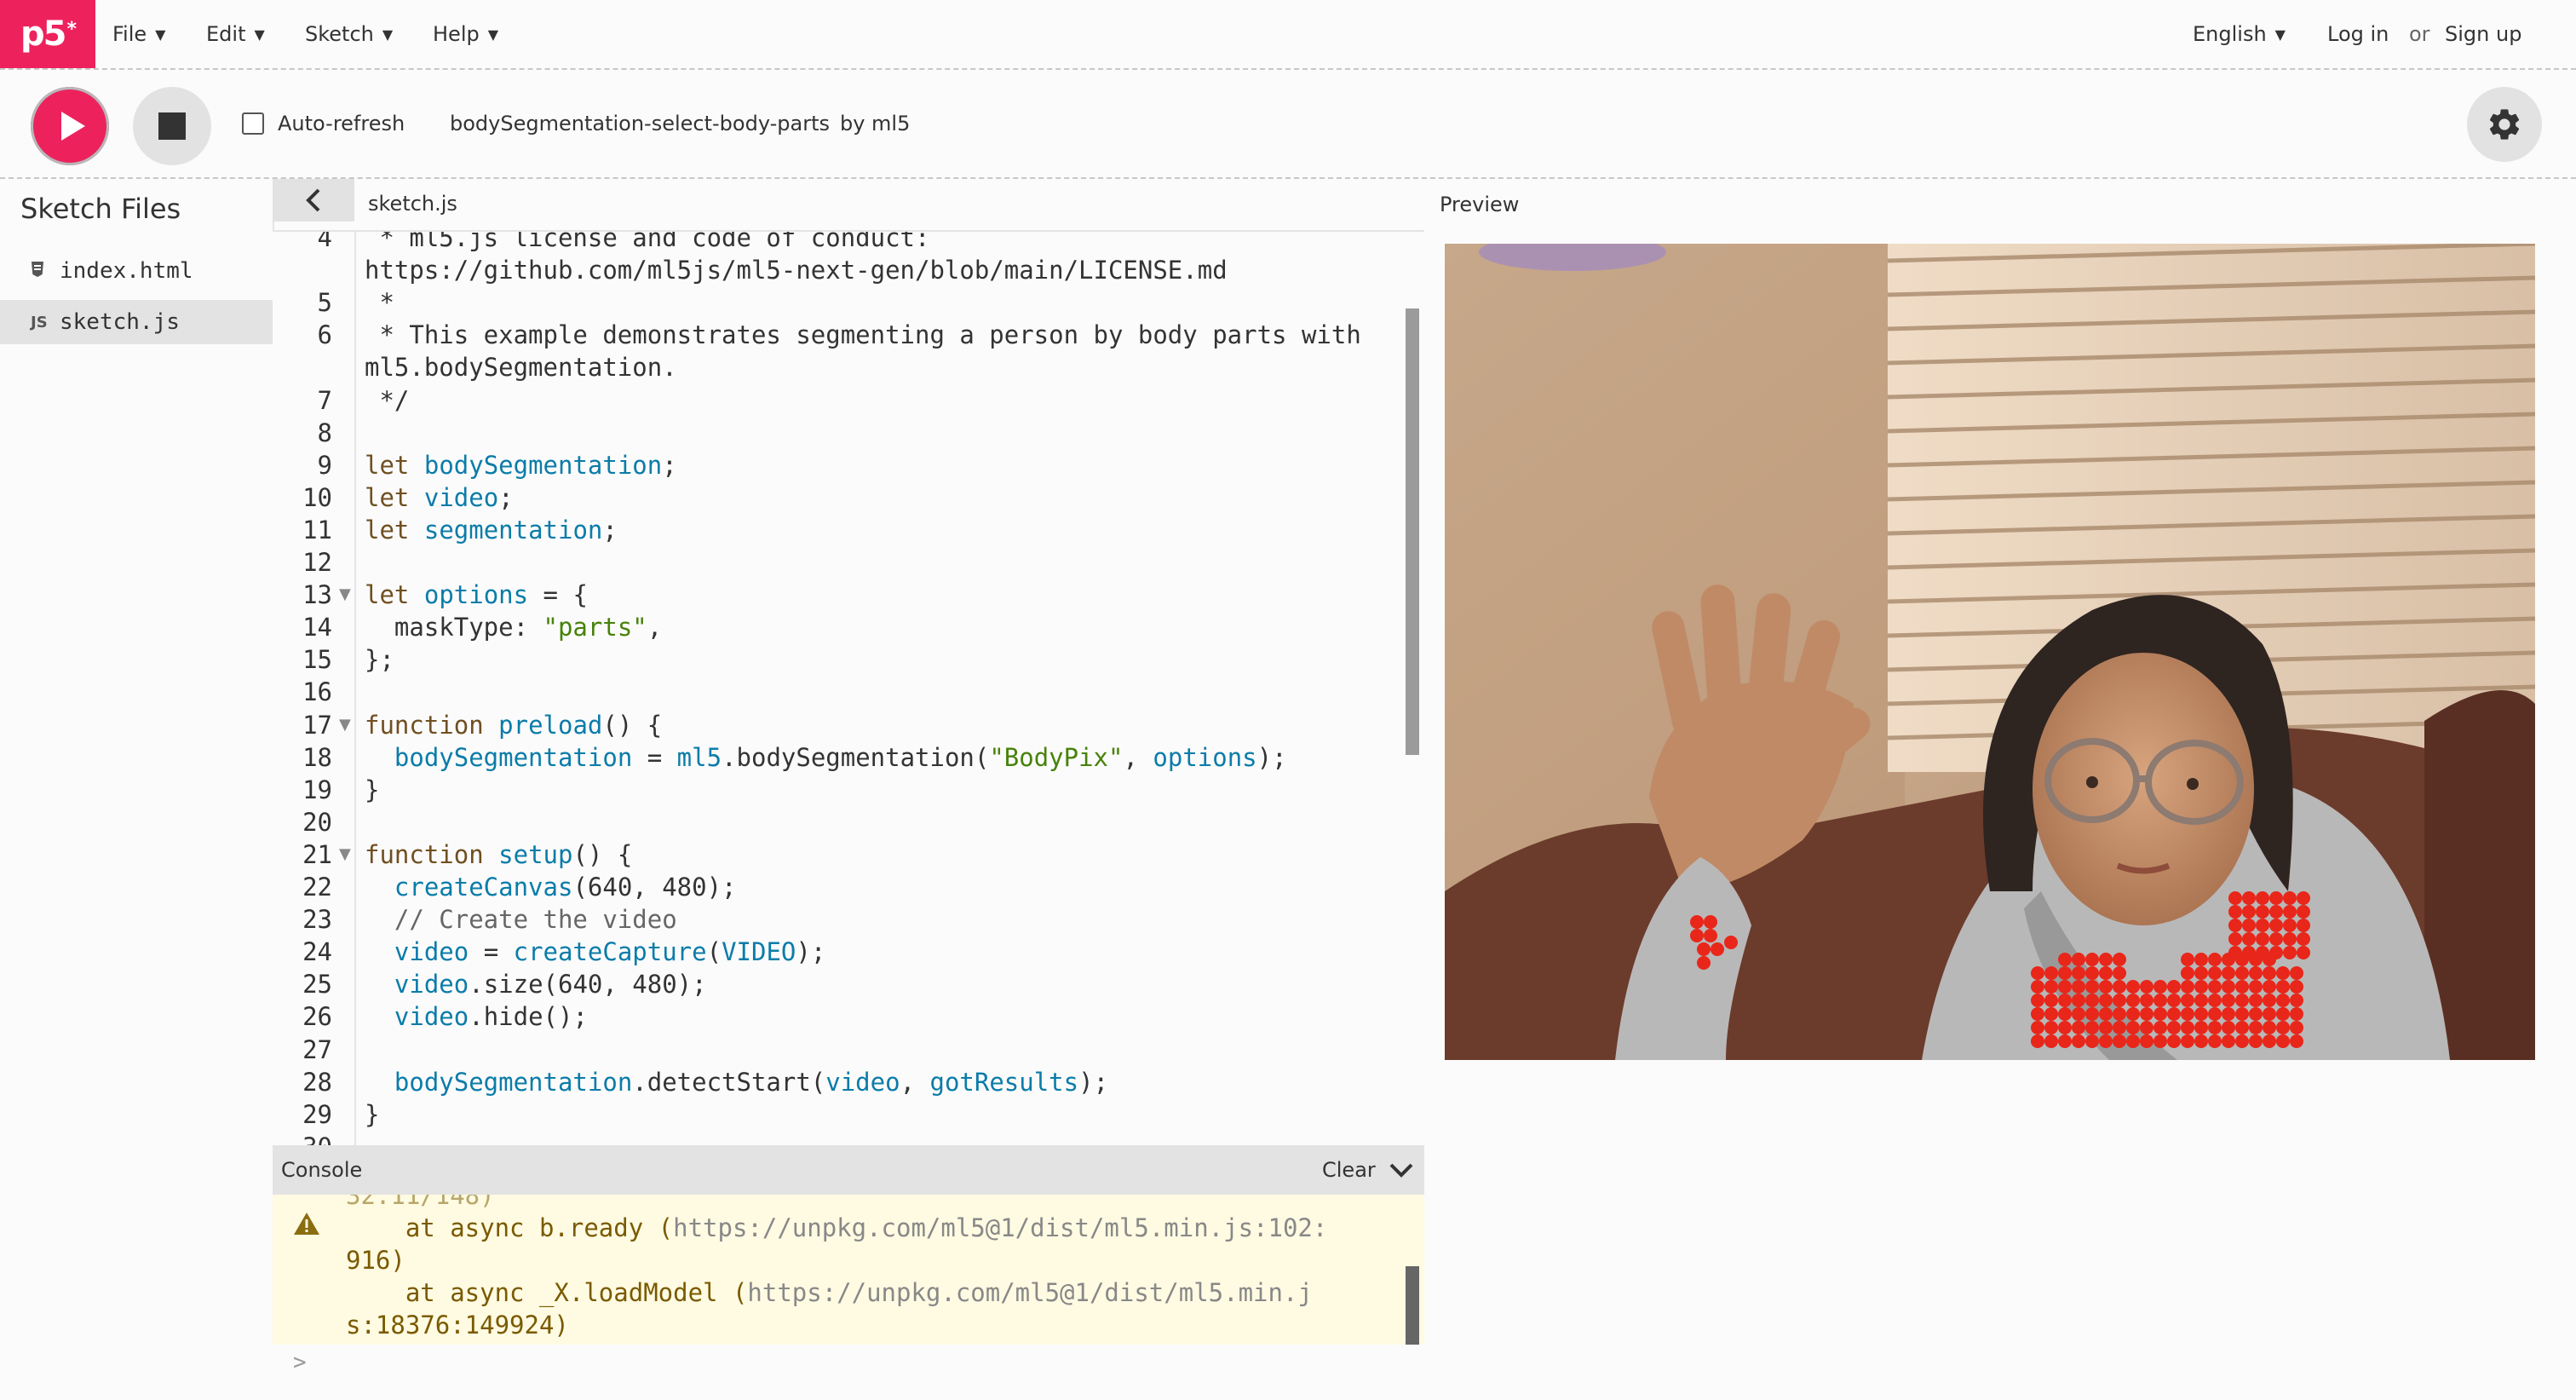  I want to click on auto-refresh-checkbox, so click(253, 123).